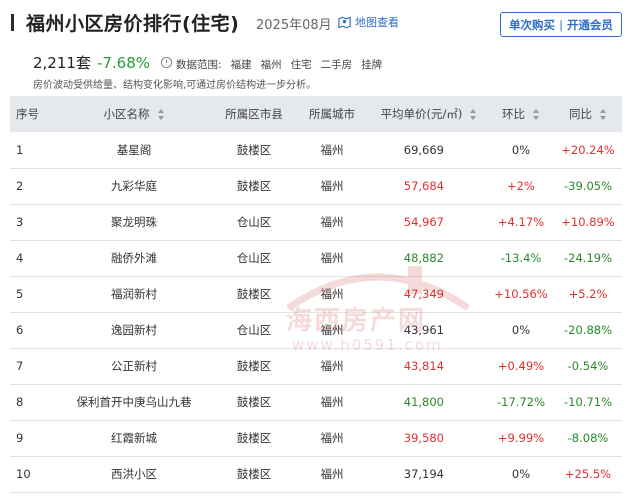 The width and height of the screenshot is (640, 499). Describe the element at coordinates (588, 294) in the screenshot. I see `yoy-cell: +5.2%` at that location.